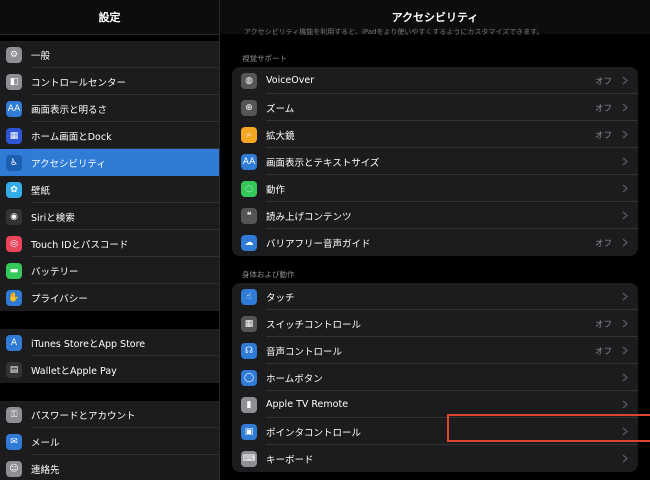  I want to click on sidebar-item-label: メール, so click(45, 443).